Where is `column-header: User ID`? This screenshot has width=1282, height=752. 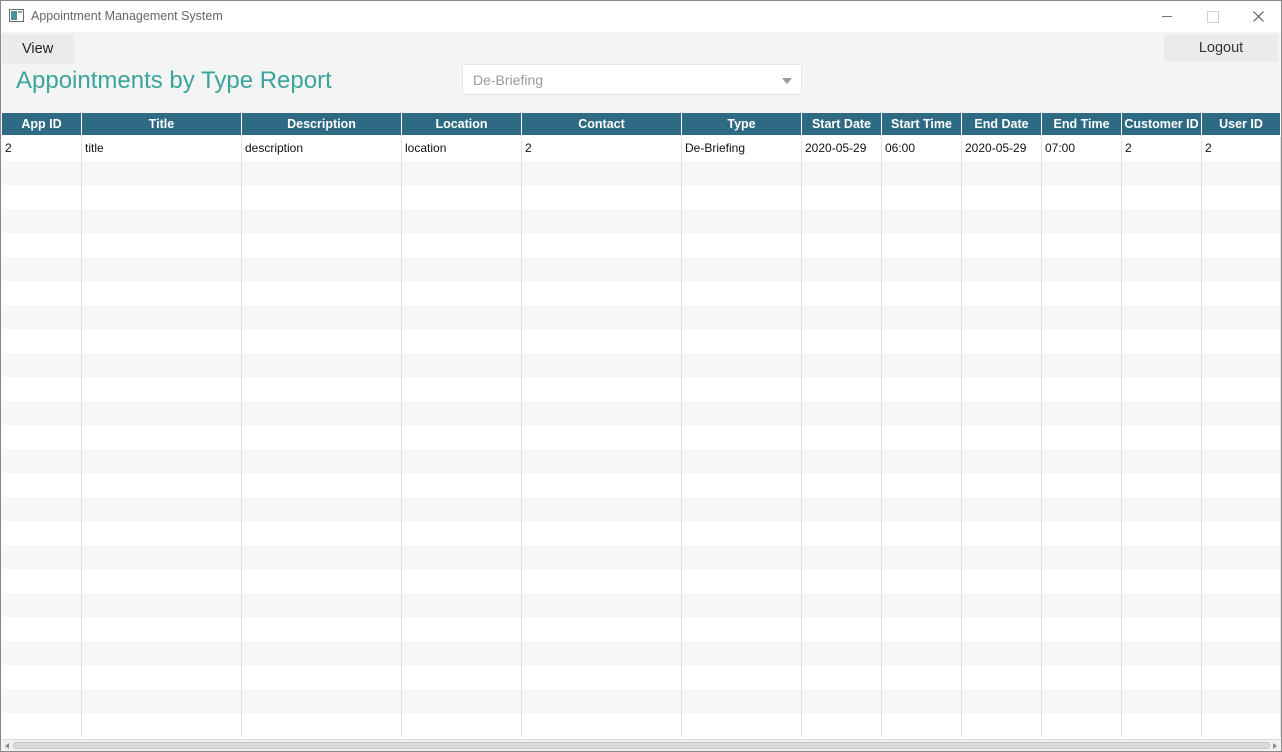 column-header: User ID is located at coordinates (1241, 124).